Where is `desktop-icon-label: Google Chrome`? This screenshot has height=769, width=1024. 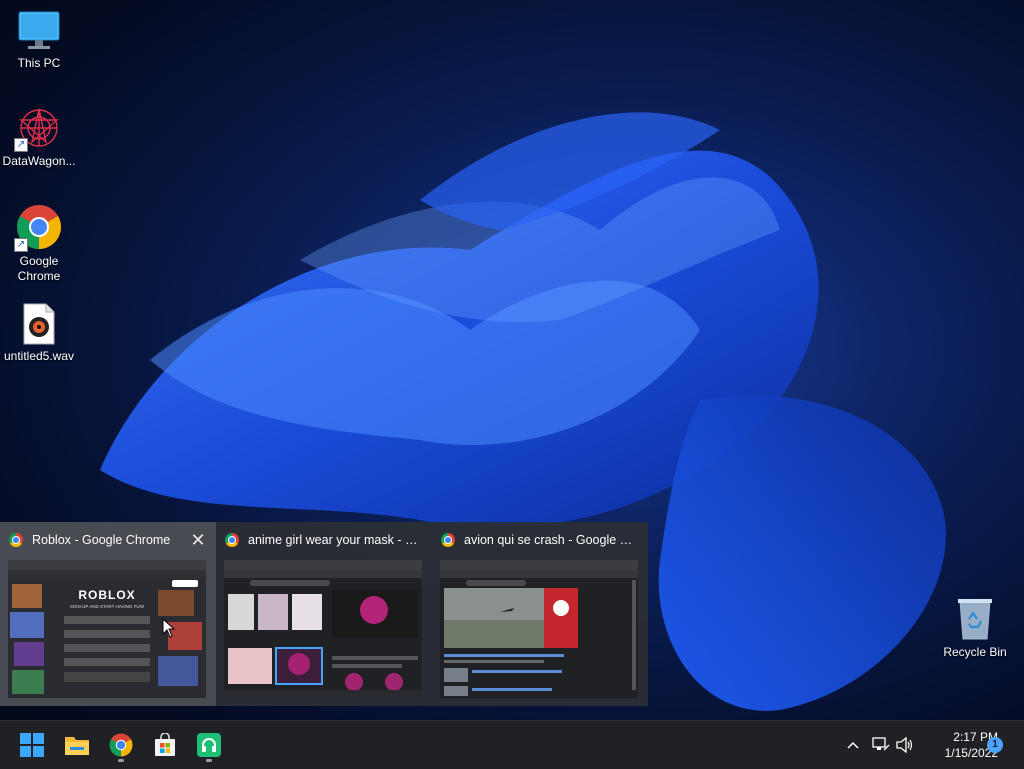
desktop-icon-label: Google Chrome is located at coordinates (39, 268).